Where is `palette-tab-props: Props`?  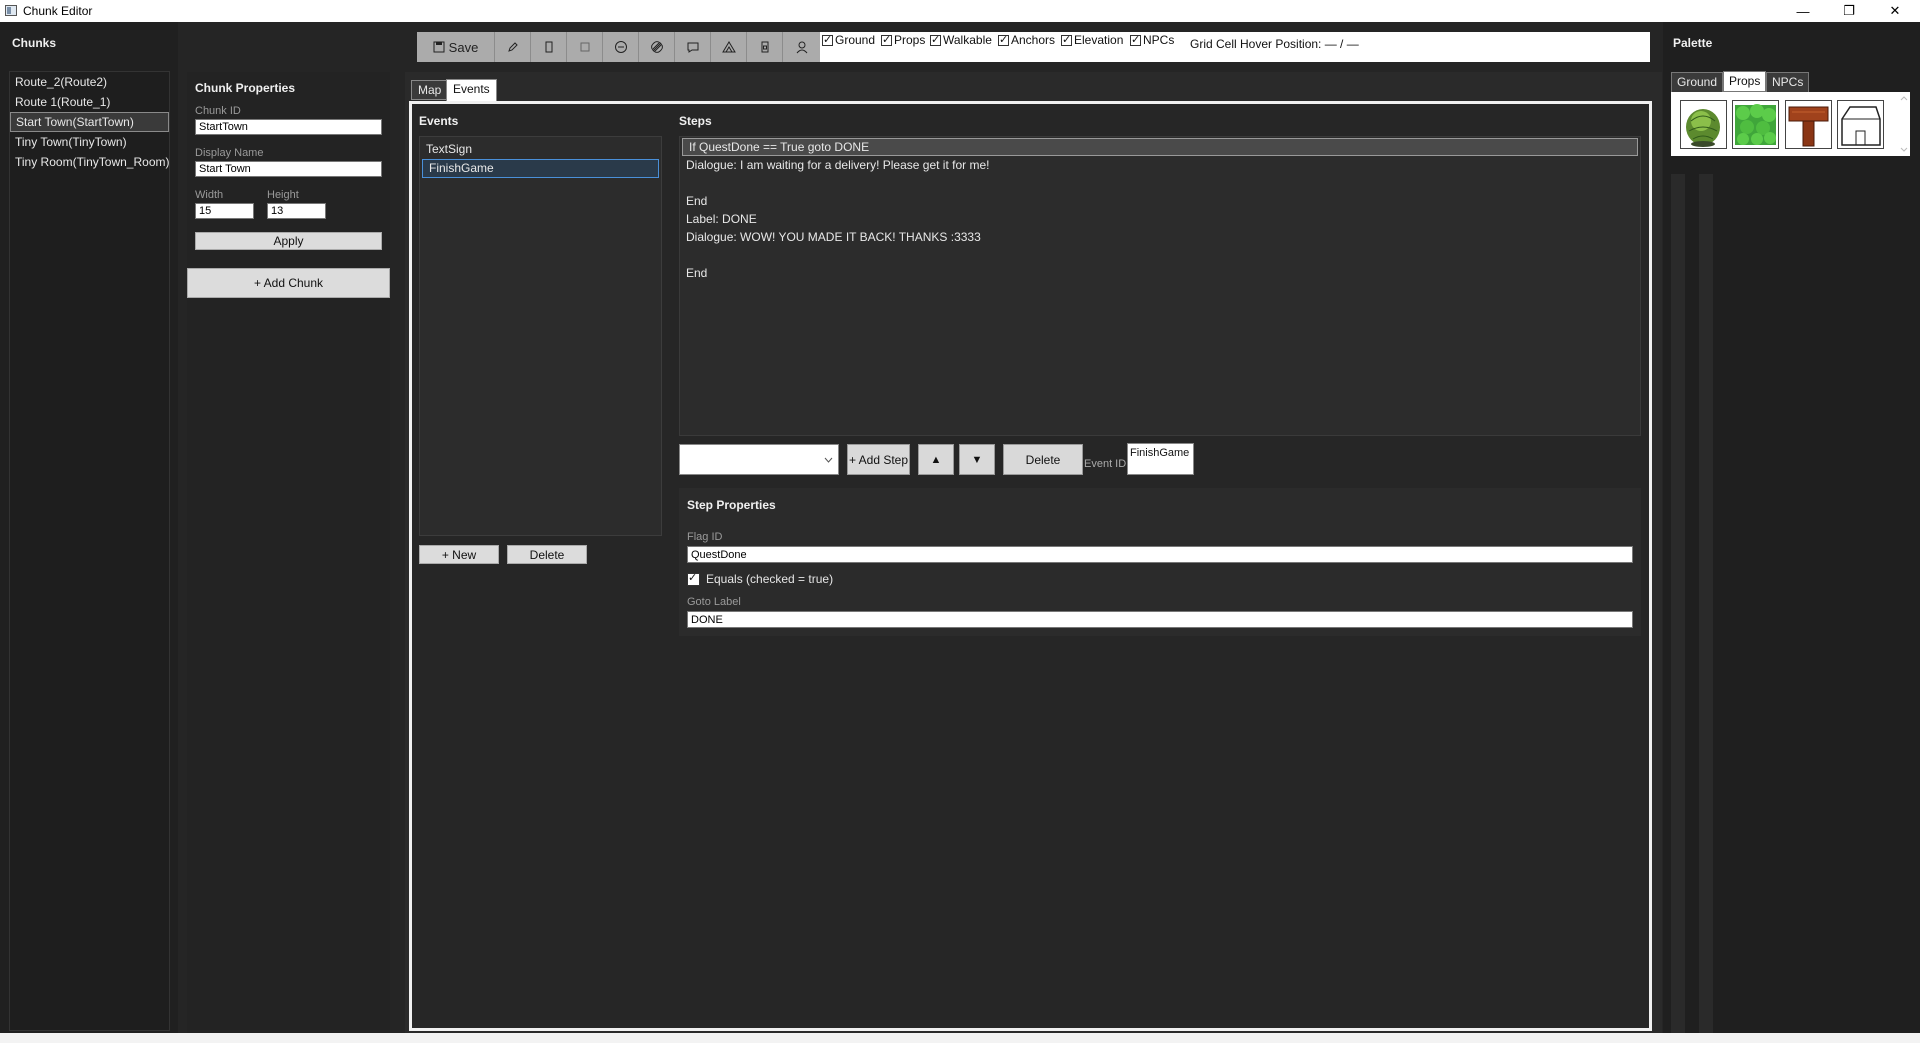
palette-tab-props: Props is located at coordinates (1745, 81).